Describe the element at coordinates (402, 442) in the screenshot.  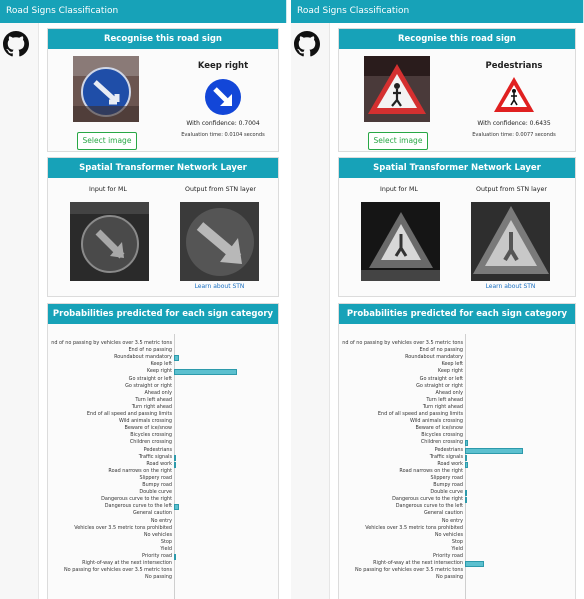
I see `chart-row: Children crossing` at that location.